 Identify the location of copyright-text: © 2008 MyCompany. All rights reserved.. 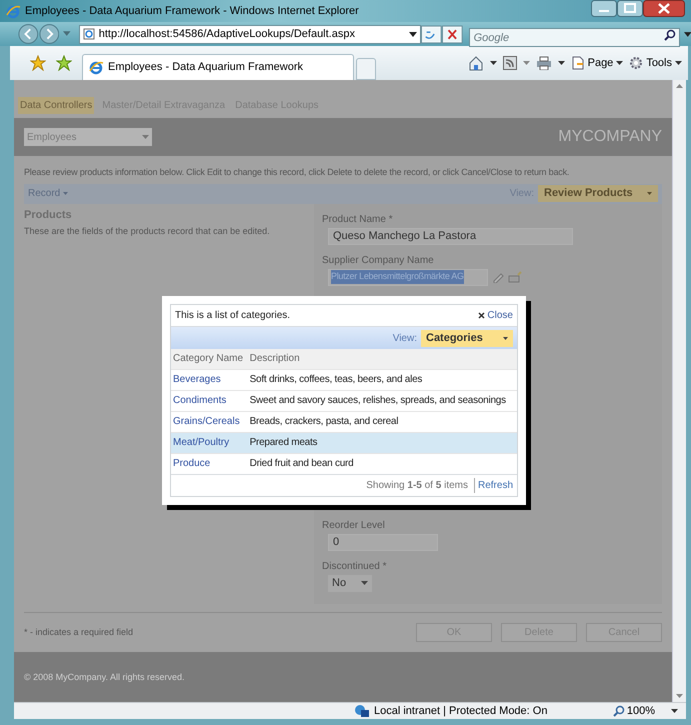
(104, 677).